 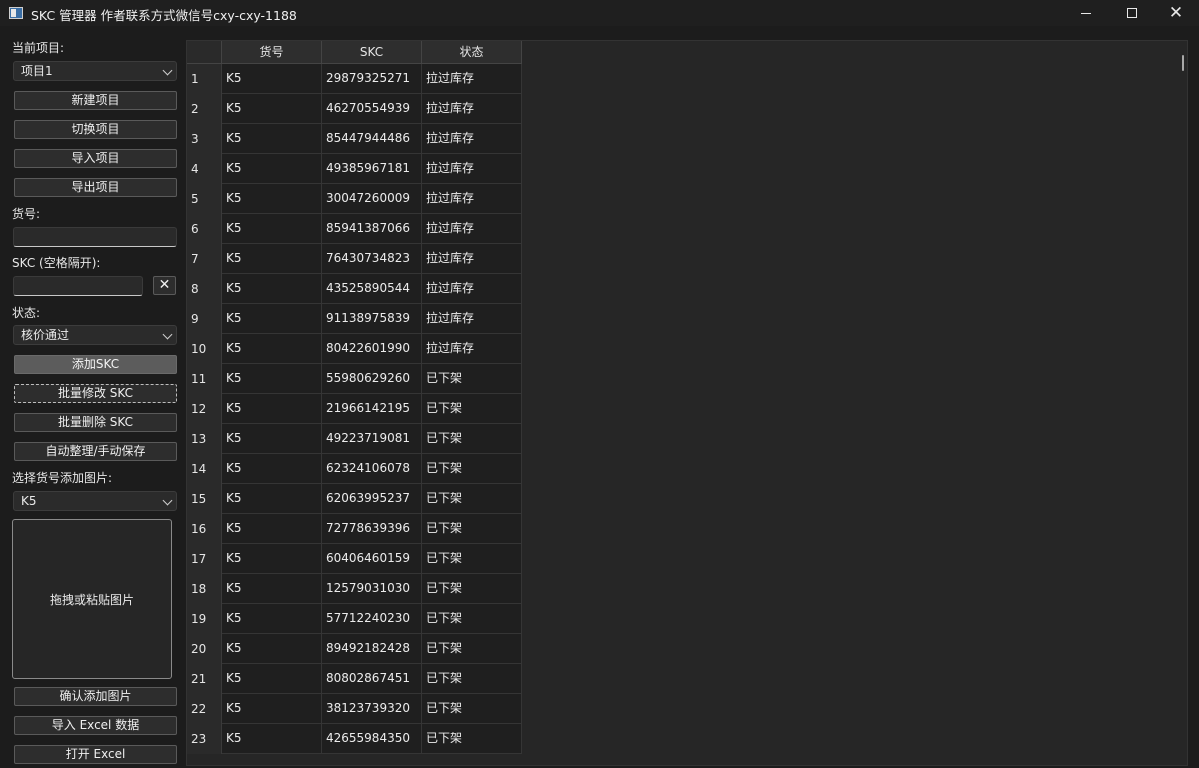 What do you see at coordinates (204, 679) in the screenshot?
I see `row-number: 21` at bounding box center [204, 679].